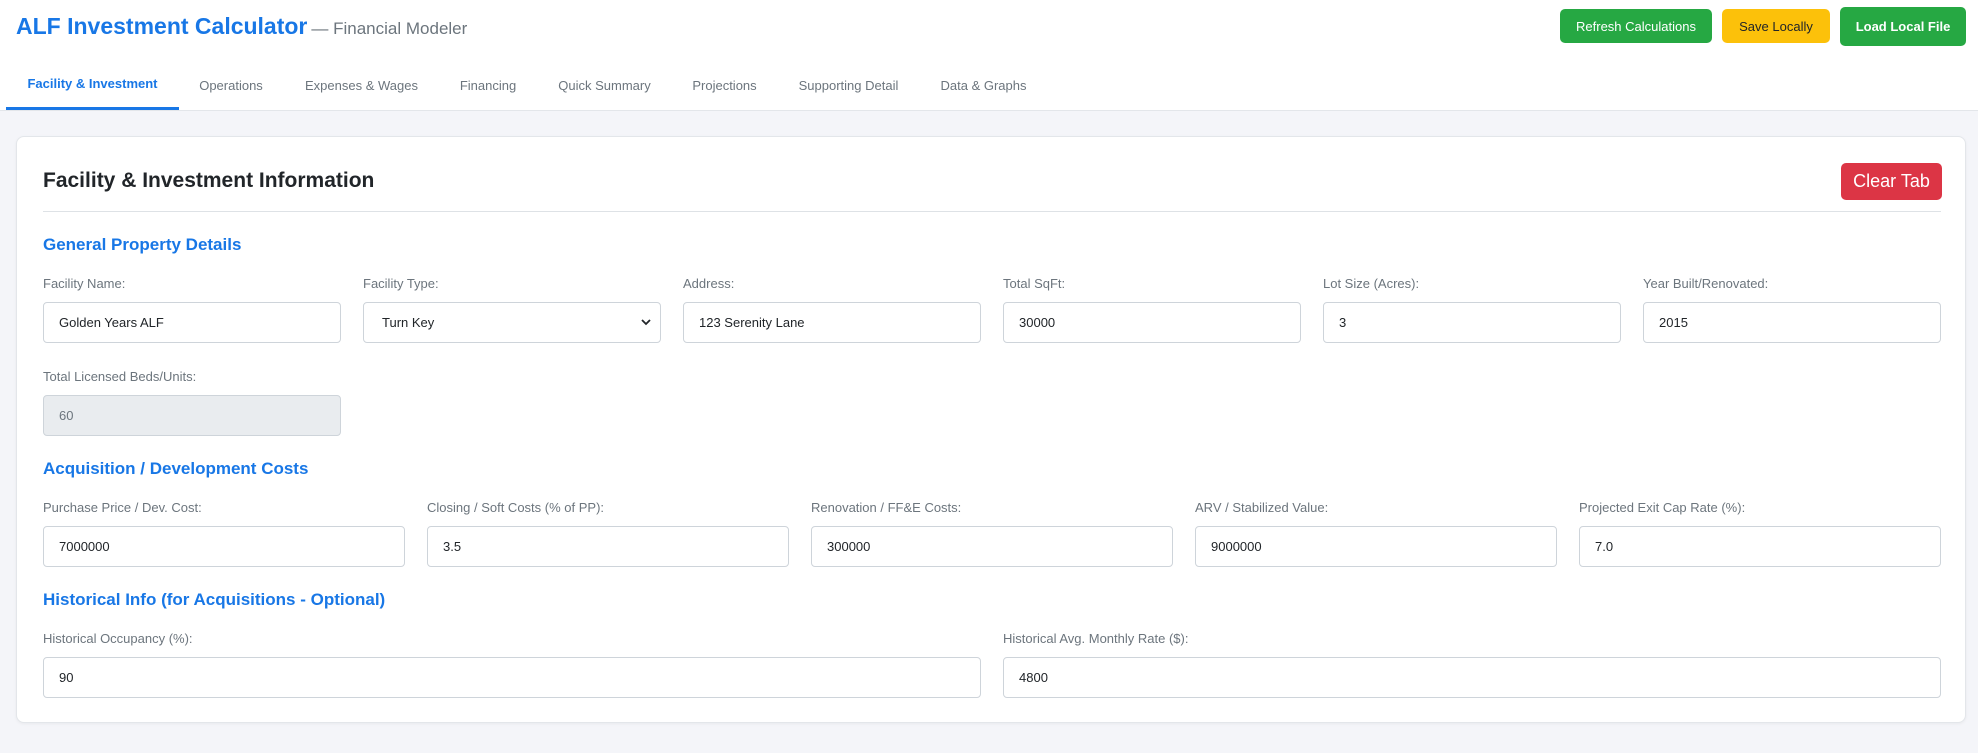  I want to click on historical-occupancy-input, so click(512, 677).